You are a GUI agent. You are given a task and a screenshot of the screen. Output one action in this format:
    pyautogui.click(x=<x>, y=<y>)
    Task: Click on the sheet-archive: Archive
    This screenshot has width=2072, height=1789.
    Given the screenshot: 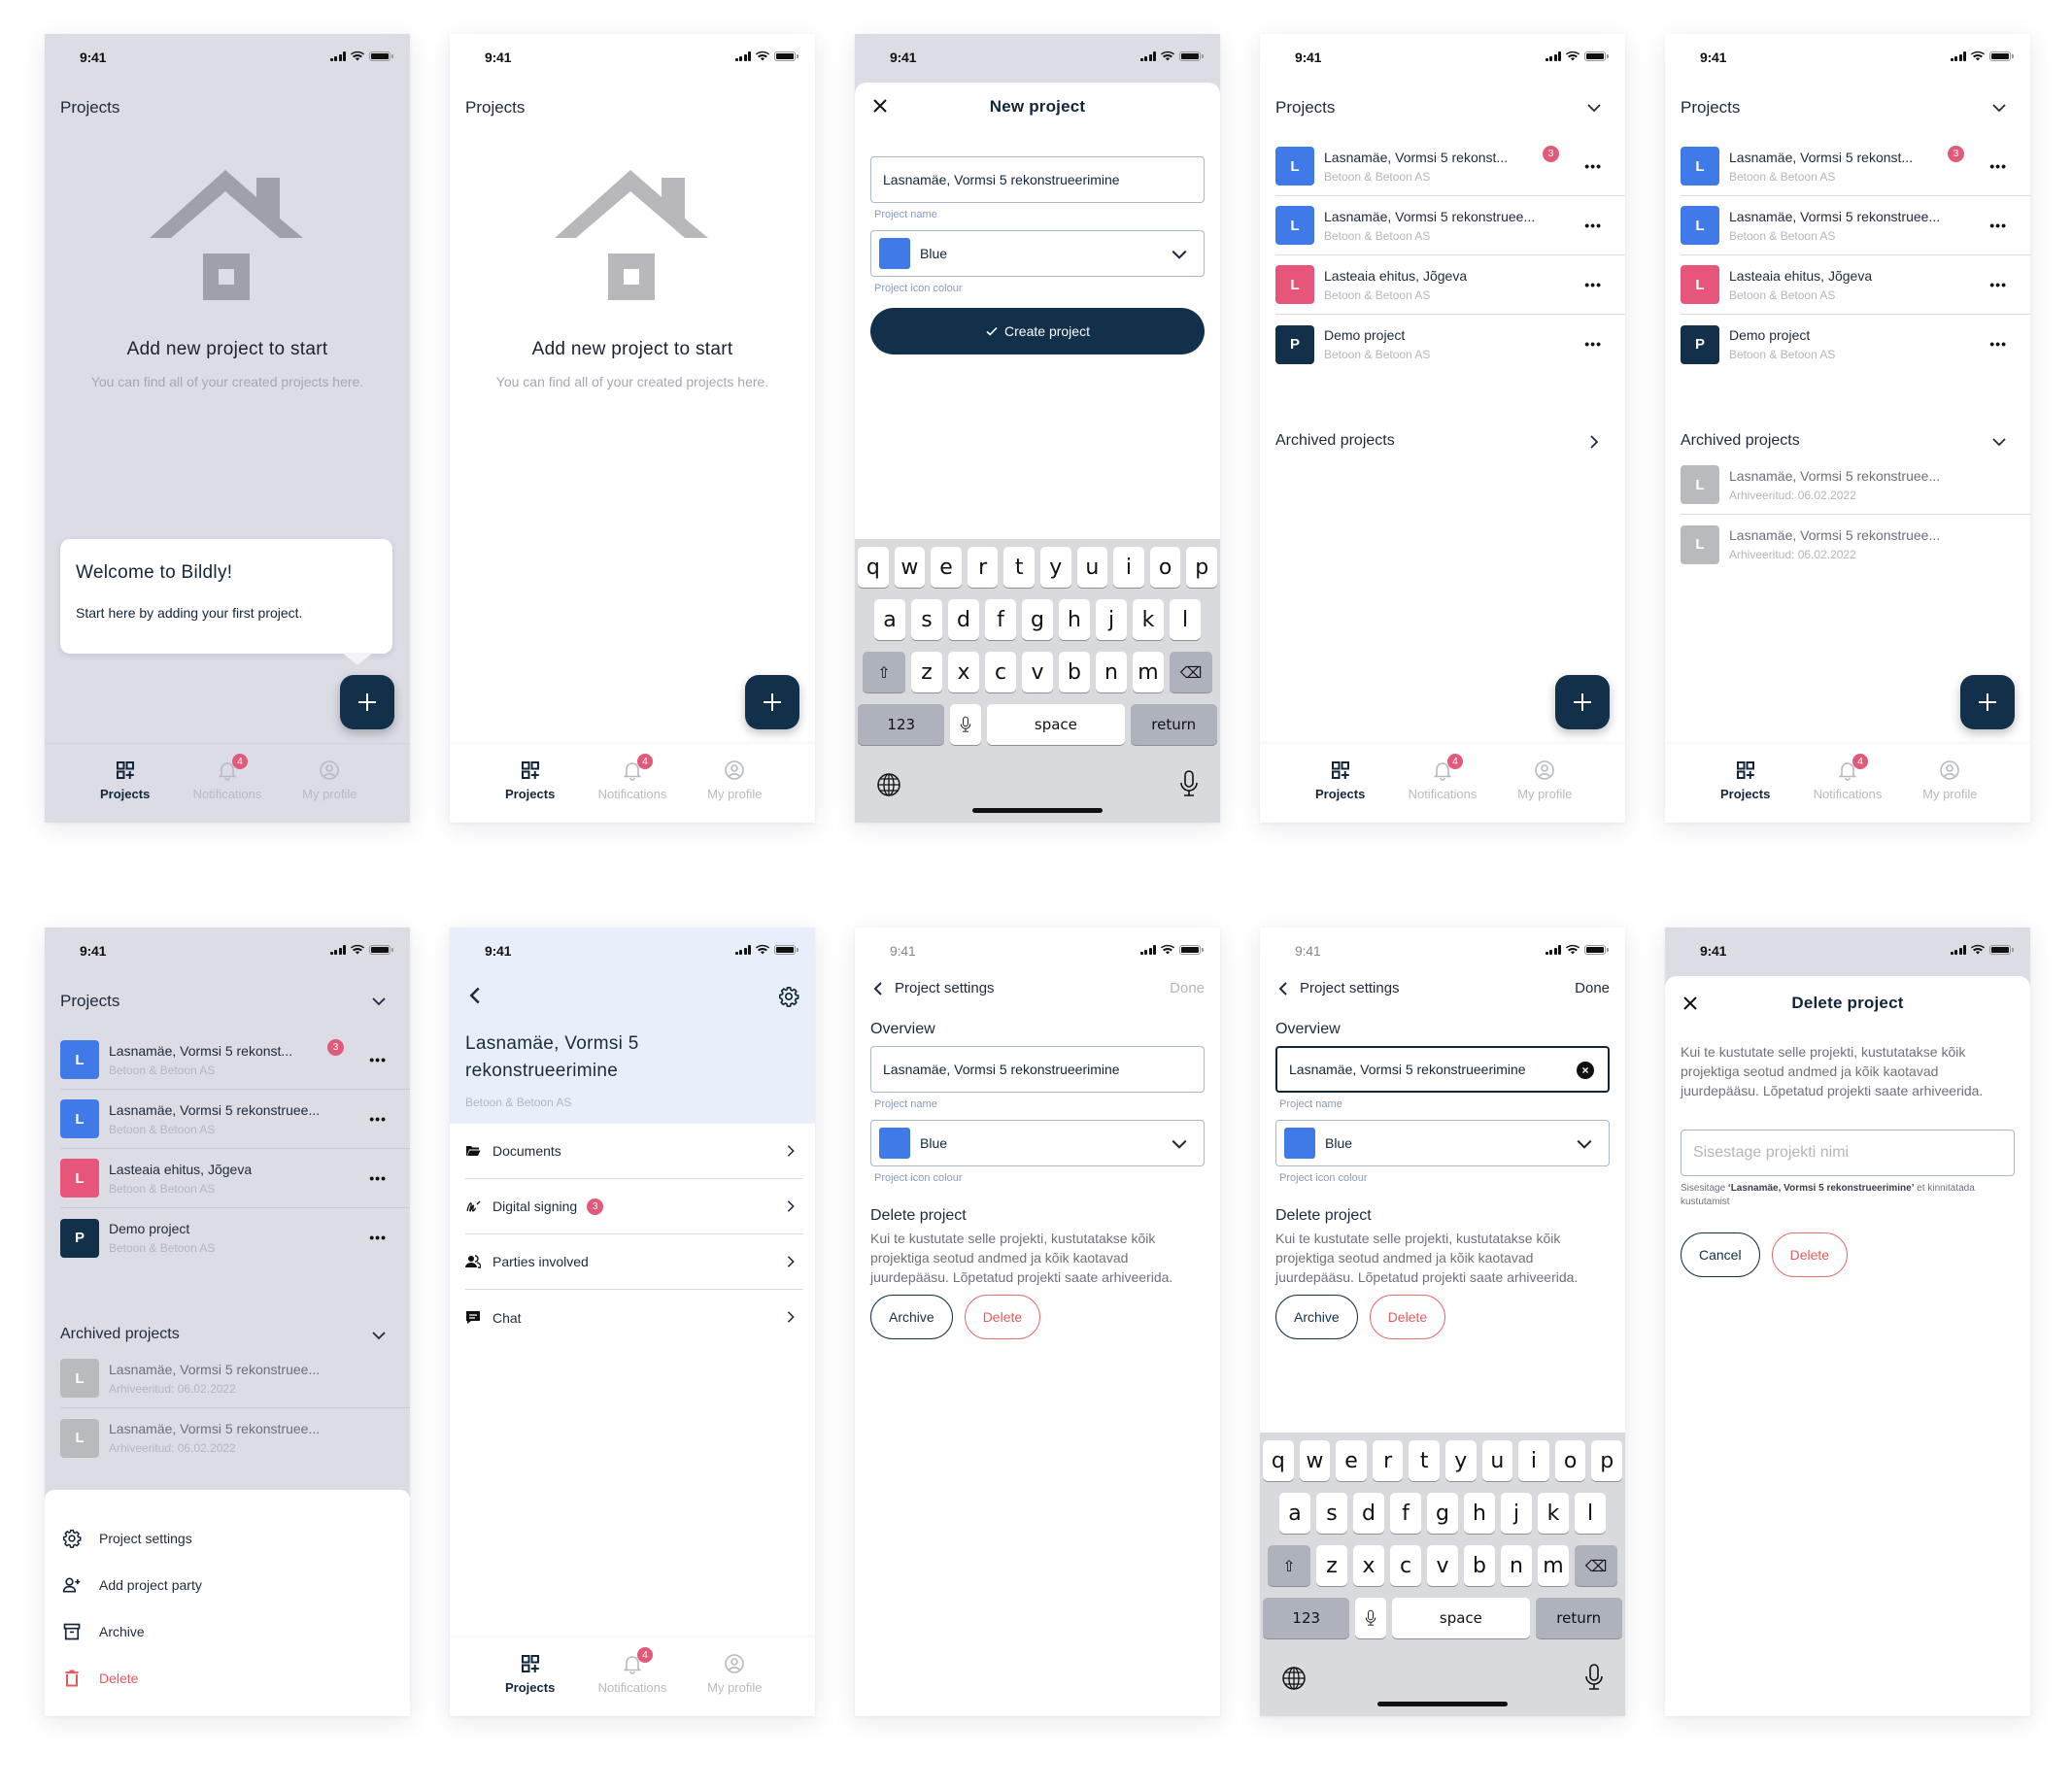 What is the action you would take?
    pyautogui.click(x=227, y=1631)
    